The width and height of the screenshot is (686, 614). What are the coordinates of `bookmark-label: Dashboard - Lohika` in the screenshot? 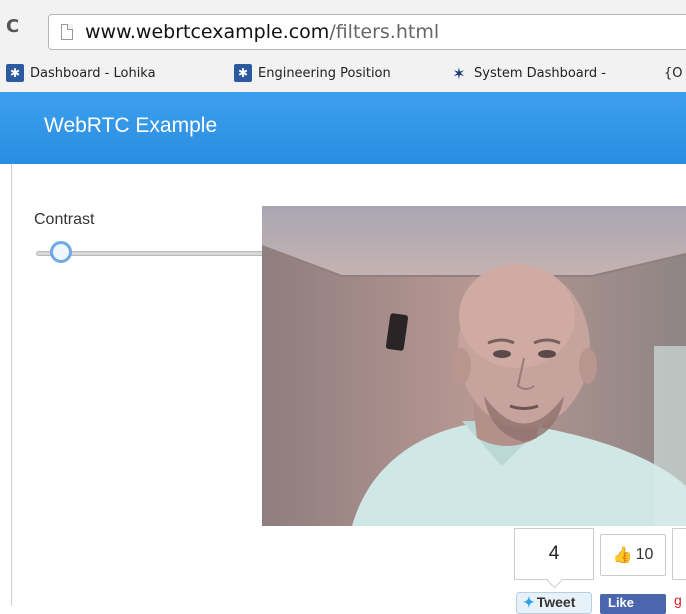 It's located at (93, 73).